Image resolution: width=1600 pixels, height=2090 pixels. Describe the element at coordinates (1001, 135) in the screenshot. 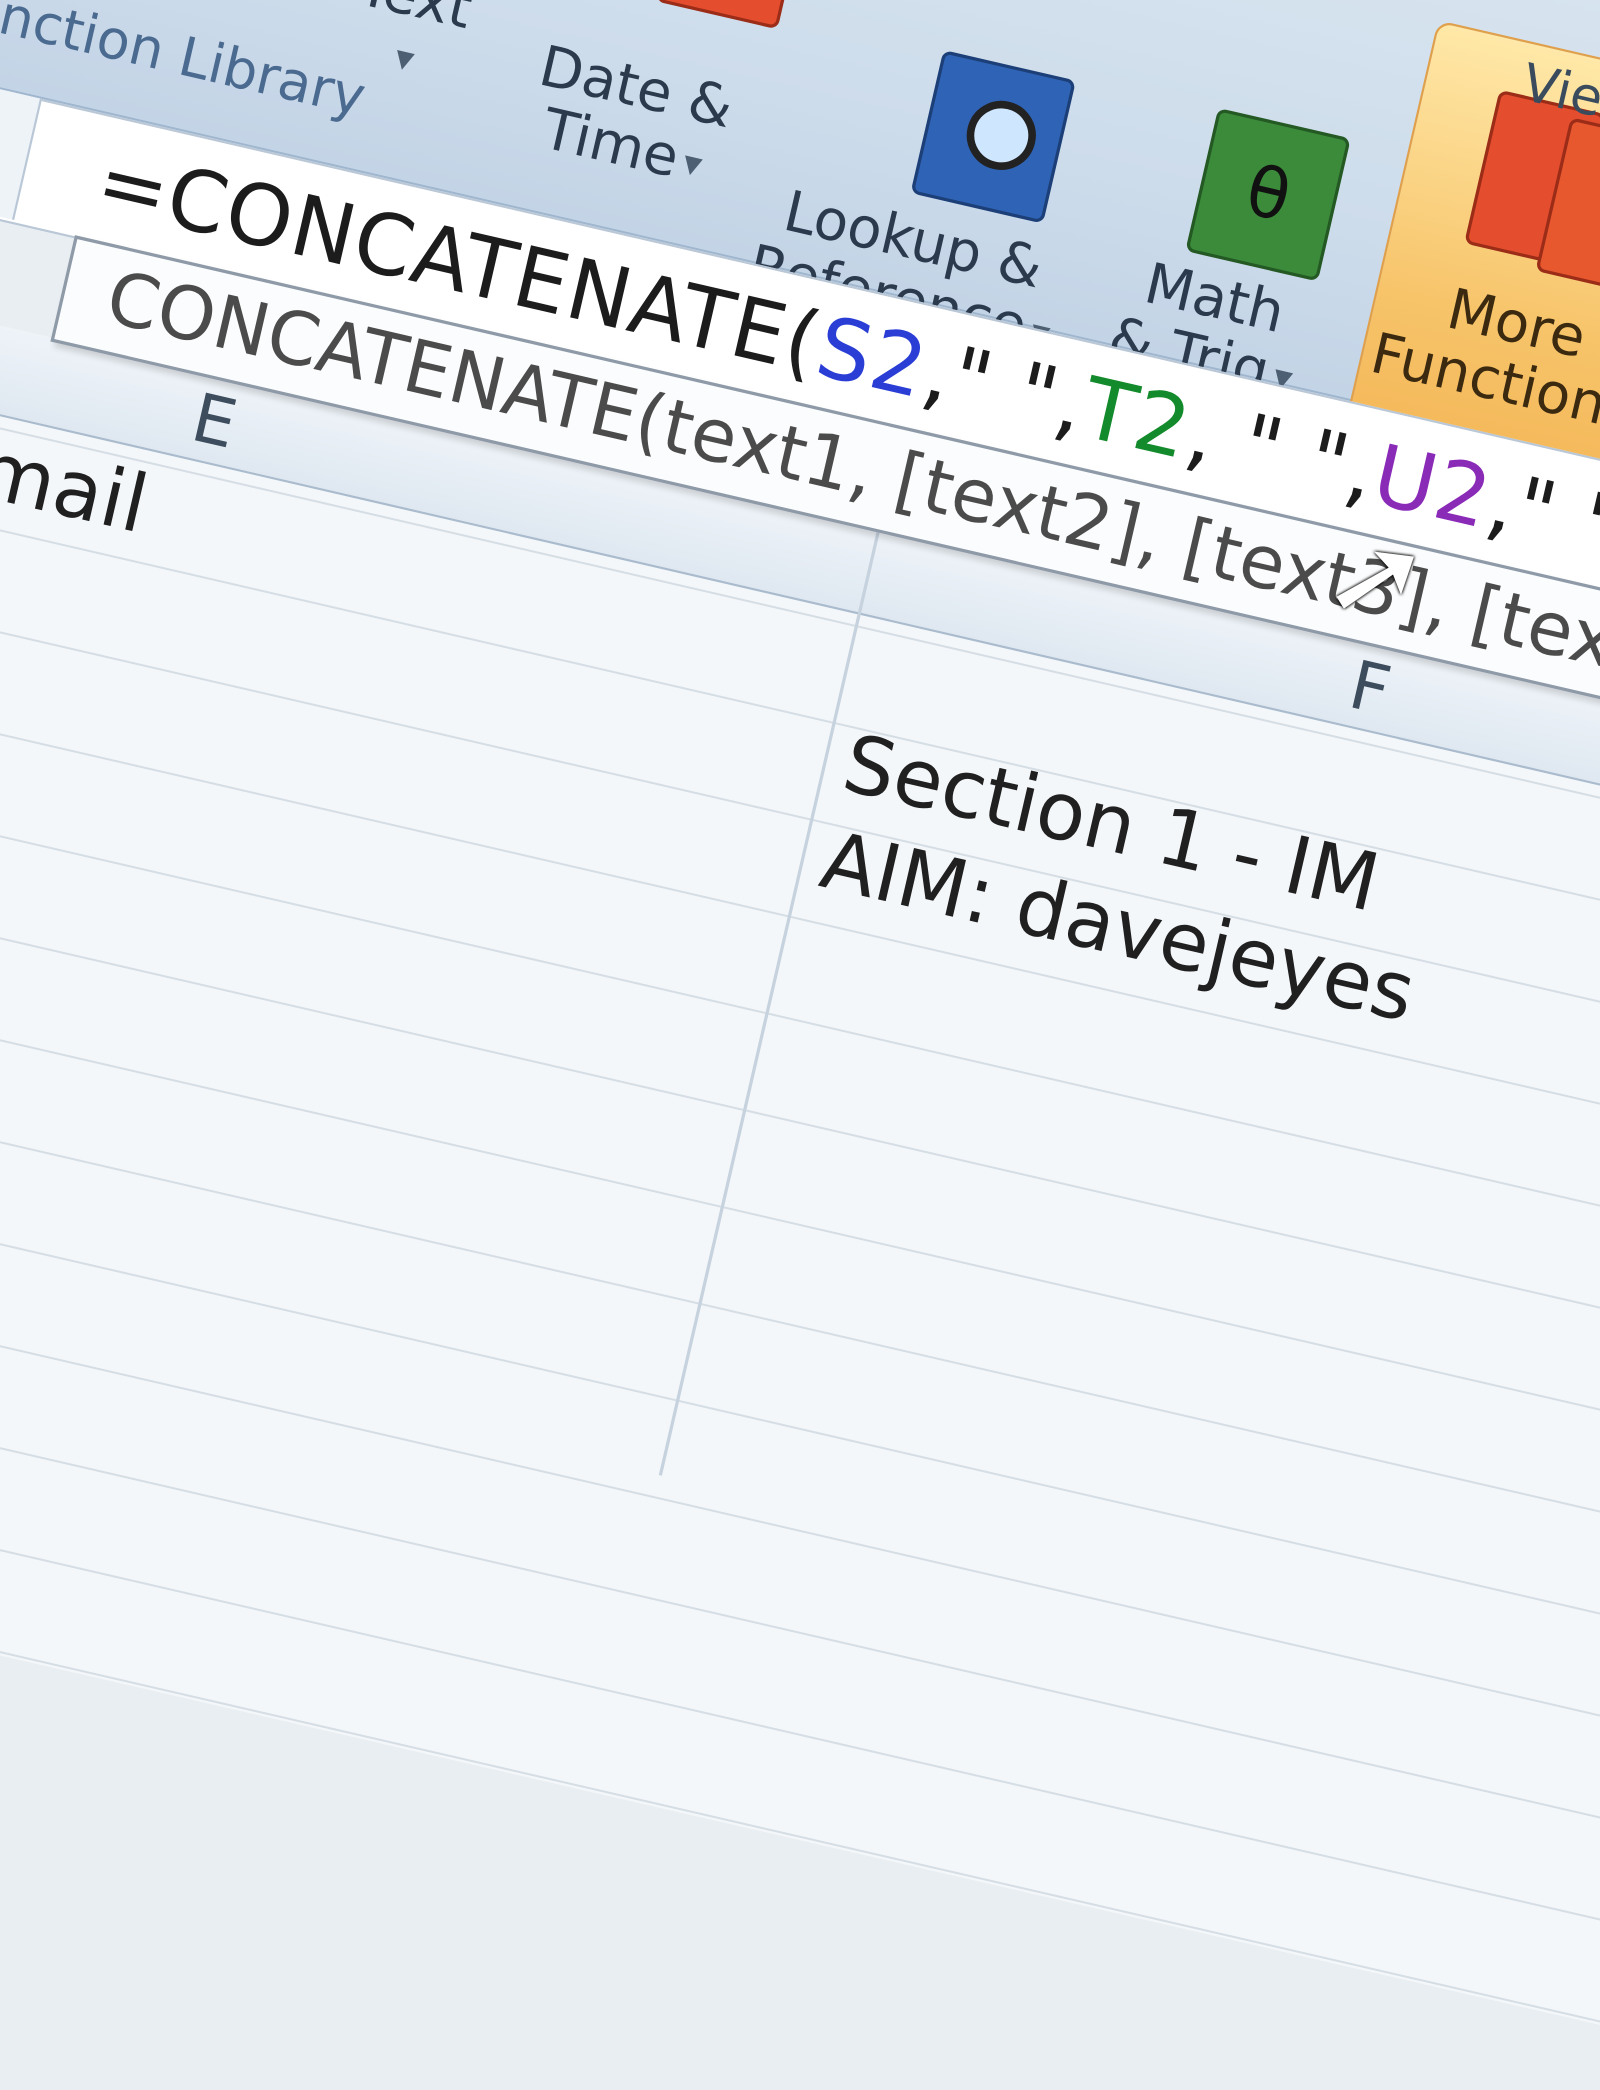

I see `magnifier-icon` at that location.